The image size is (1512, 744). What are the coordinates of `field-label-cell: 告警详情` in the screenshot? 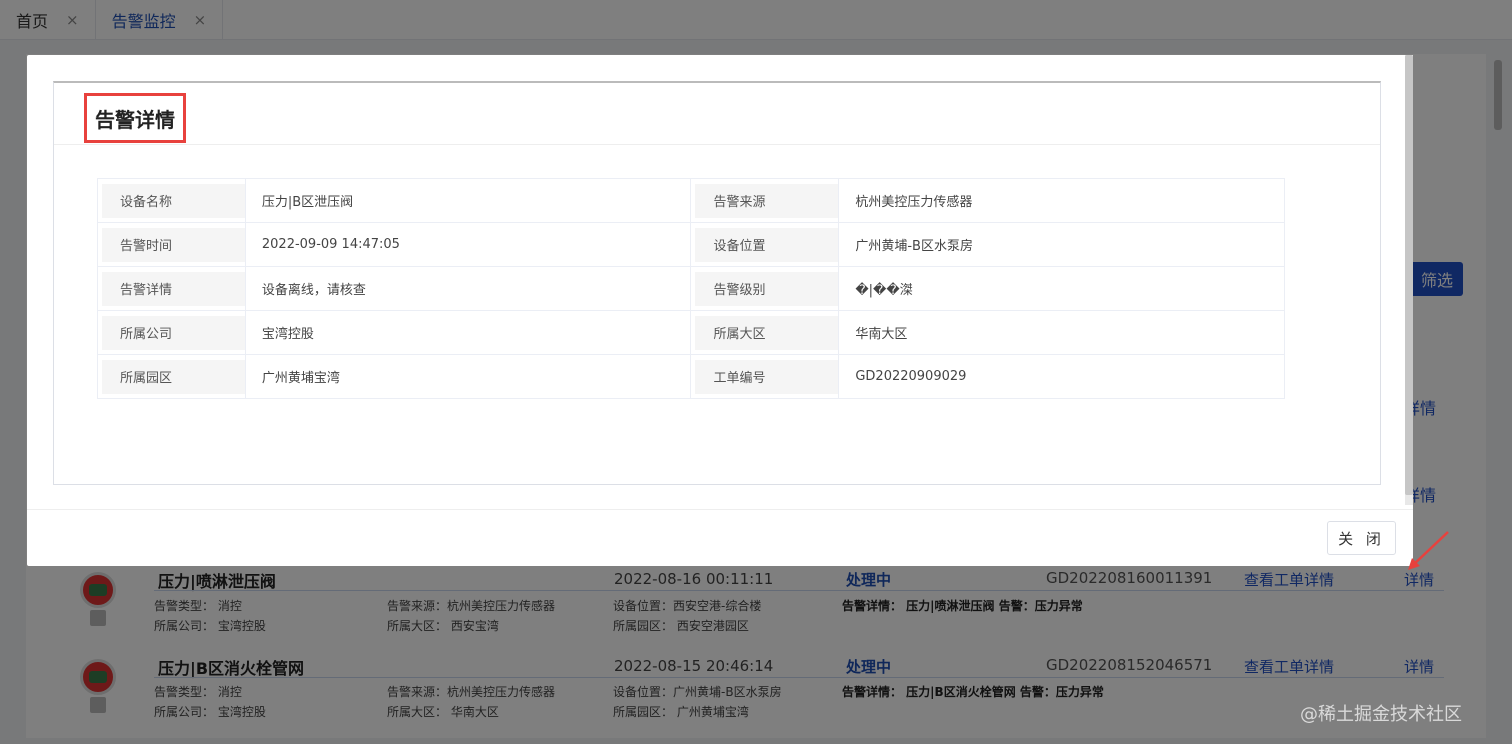 It's located at (171, 288).